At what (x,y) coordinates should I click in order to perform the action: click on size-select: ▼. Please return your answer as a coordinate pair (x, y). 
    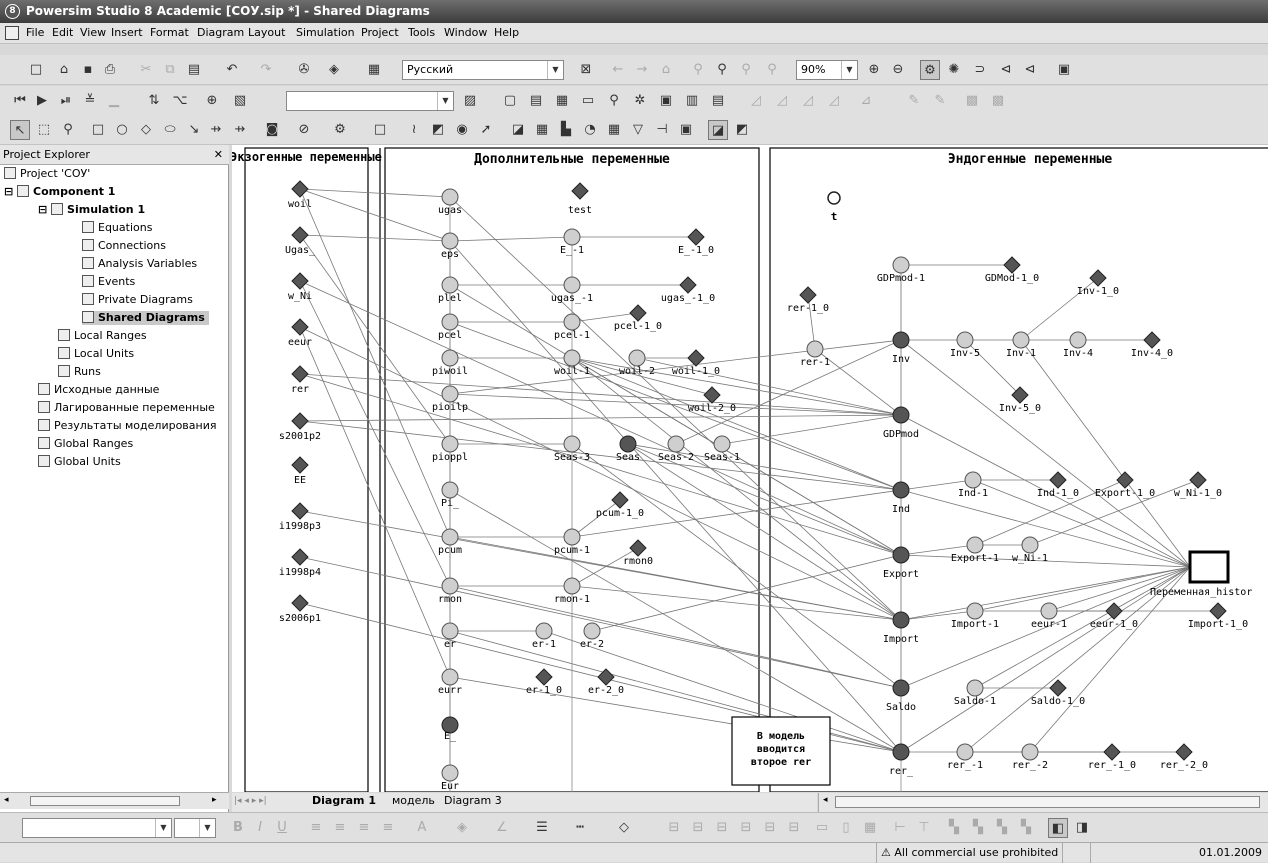
    Looking at the image, I should click on (195, 828).